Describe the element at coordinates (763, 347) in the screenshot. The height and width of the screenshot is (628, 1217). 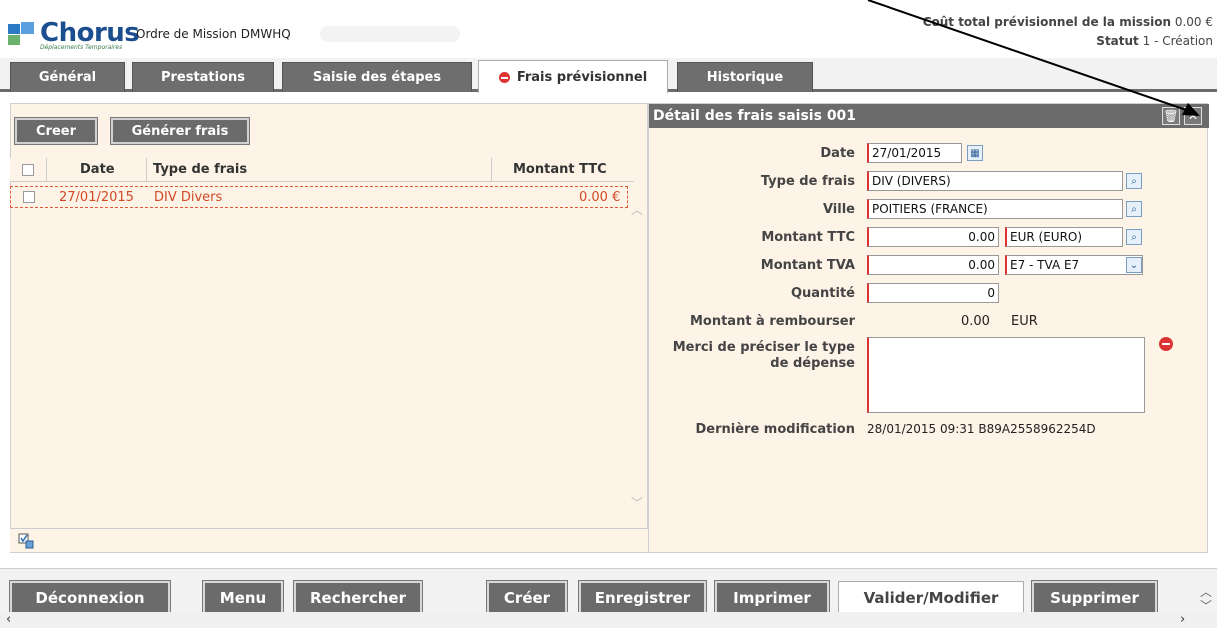
I see `note-label-line-1: Merci de préciser le type` at that location.